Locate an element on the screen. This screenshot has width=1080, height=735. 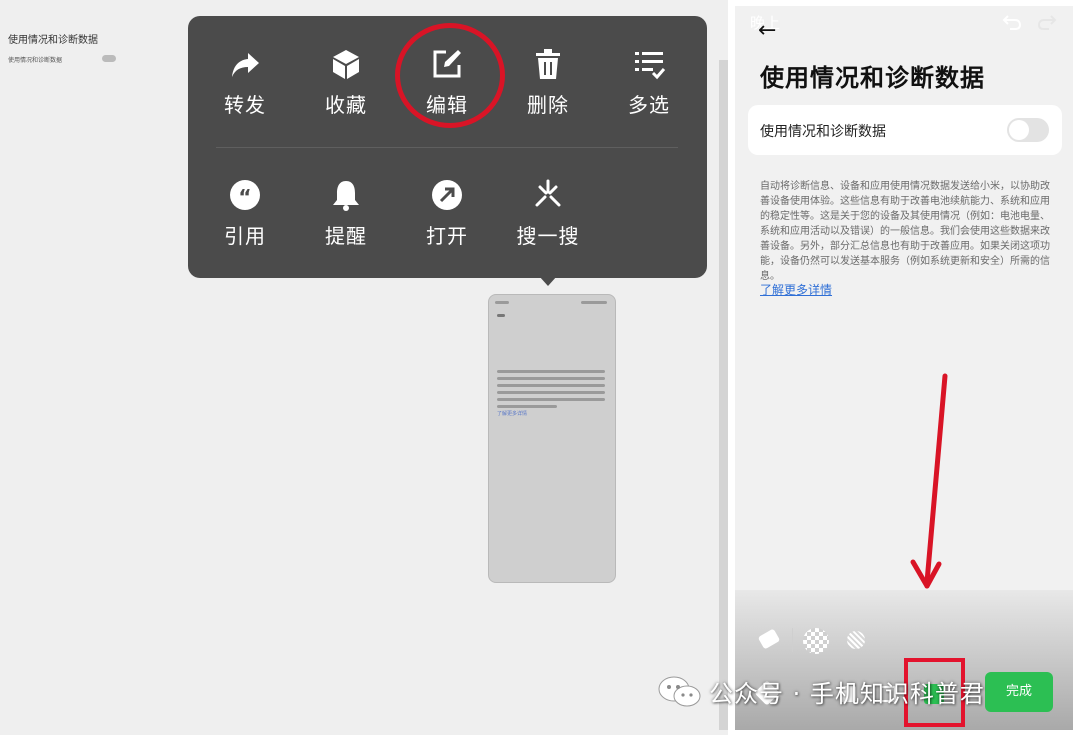
thumb-learn-more: 了解更多详情 is located at coordinates (512, 414).